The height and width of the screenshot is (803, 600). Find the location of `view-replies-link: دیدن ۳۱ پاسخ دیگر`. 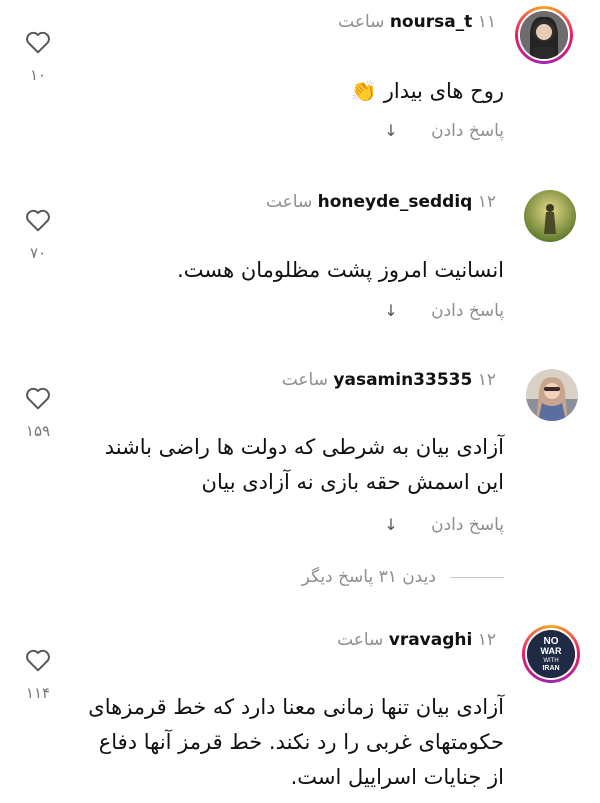

view-replies-link: دیدن ۳۱ پاسخ دیگر is located at coordinates (369, 577).